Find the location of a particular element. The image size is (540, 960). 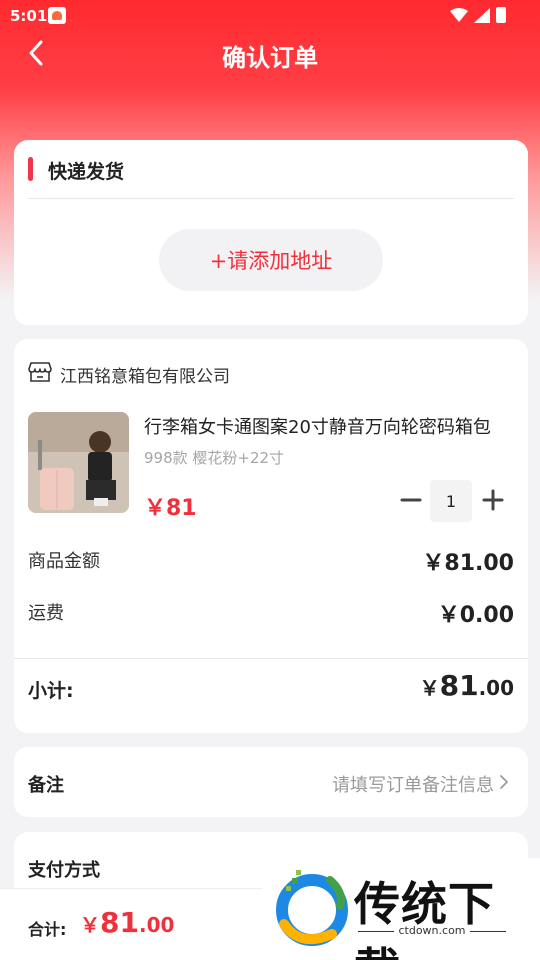

status-time: 5:01 is located at coordinates (29, 16).